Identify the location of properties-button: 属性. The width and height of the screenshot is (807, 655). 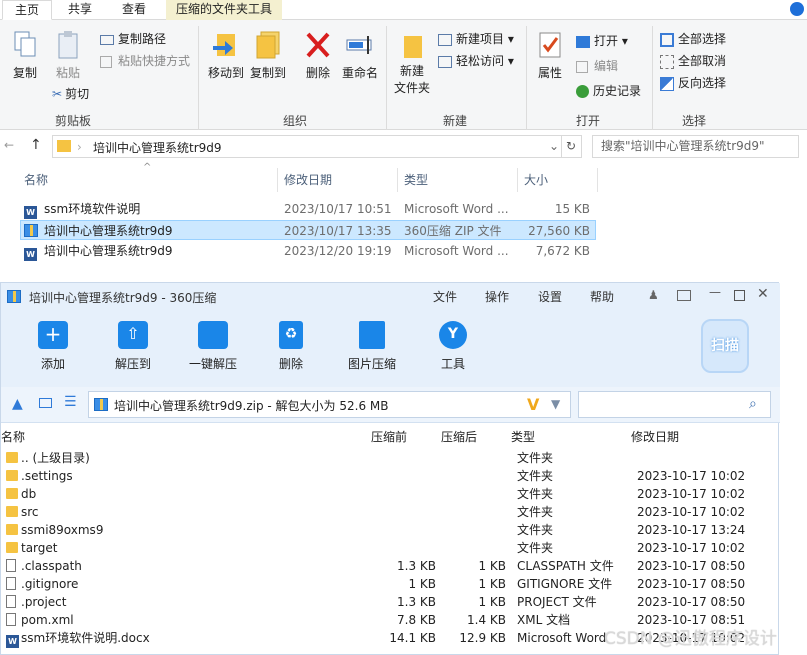
(550, 55).